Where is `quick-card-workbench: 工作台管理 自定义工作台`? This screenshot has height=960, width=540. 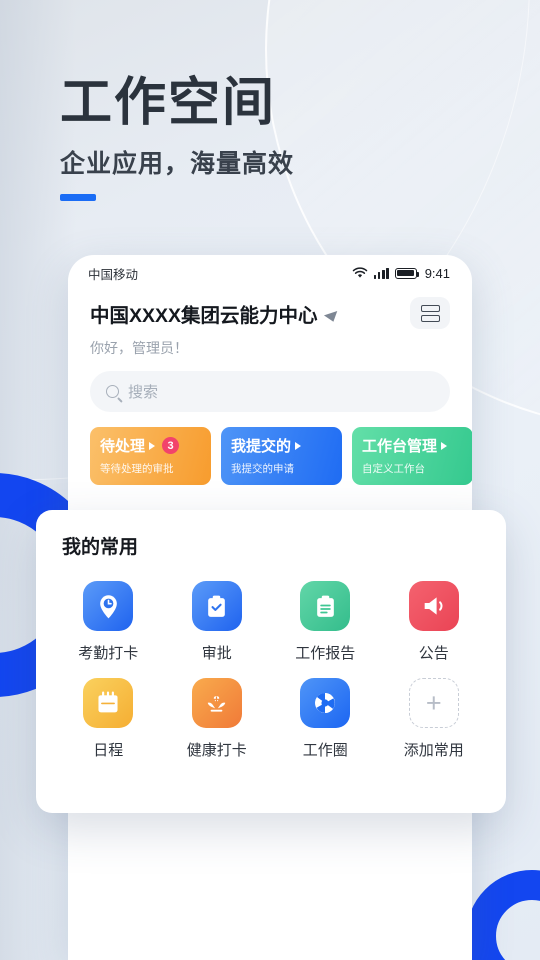 quick-card-workbench: 工作台管理 自定义工作台 is located at coordinates (412, 456).